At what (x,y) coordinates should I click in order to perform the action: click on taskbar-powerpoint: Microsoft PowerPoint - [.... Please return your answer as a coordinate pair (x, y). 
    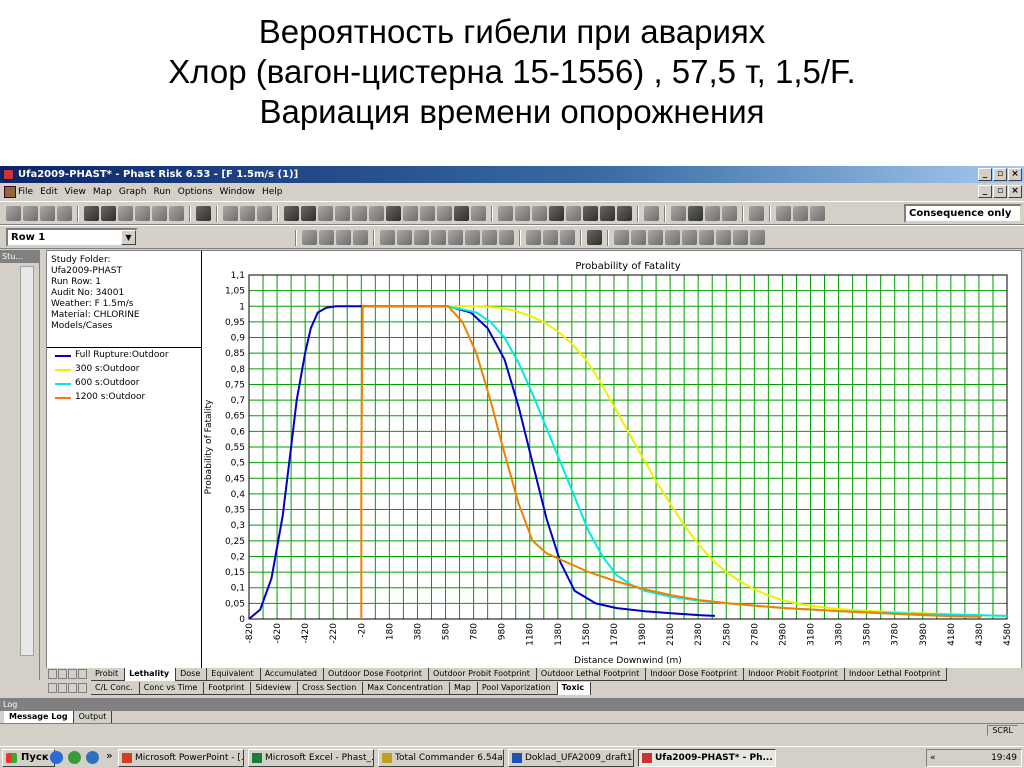
    Looking at the image, I should click on (181, 758).